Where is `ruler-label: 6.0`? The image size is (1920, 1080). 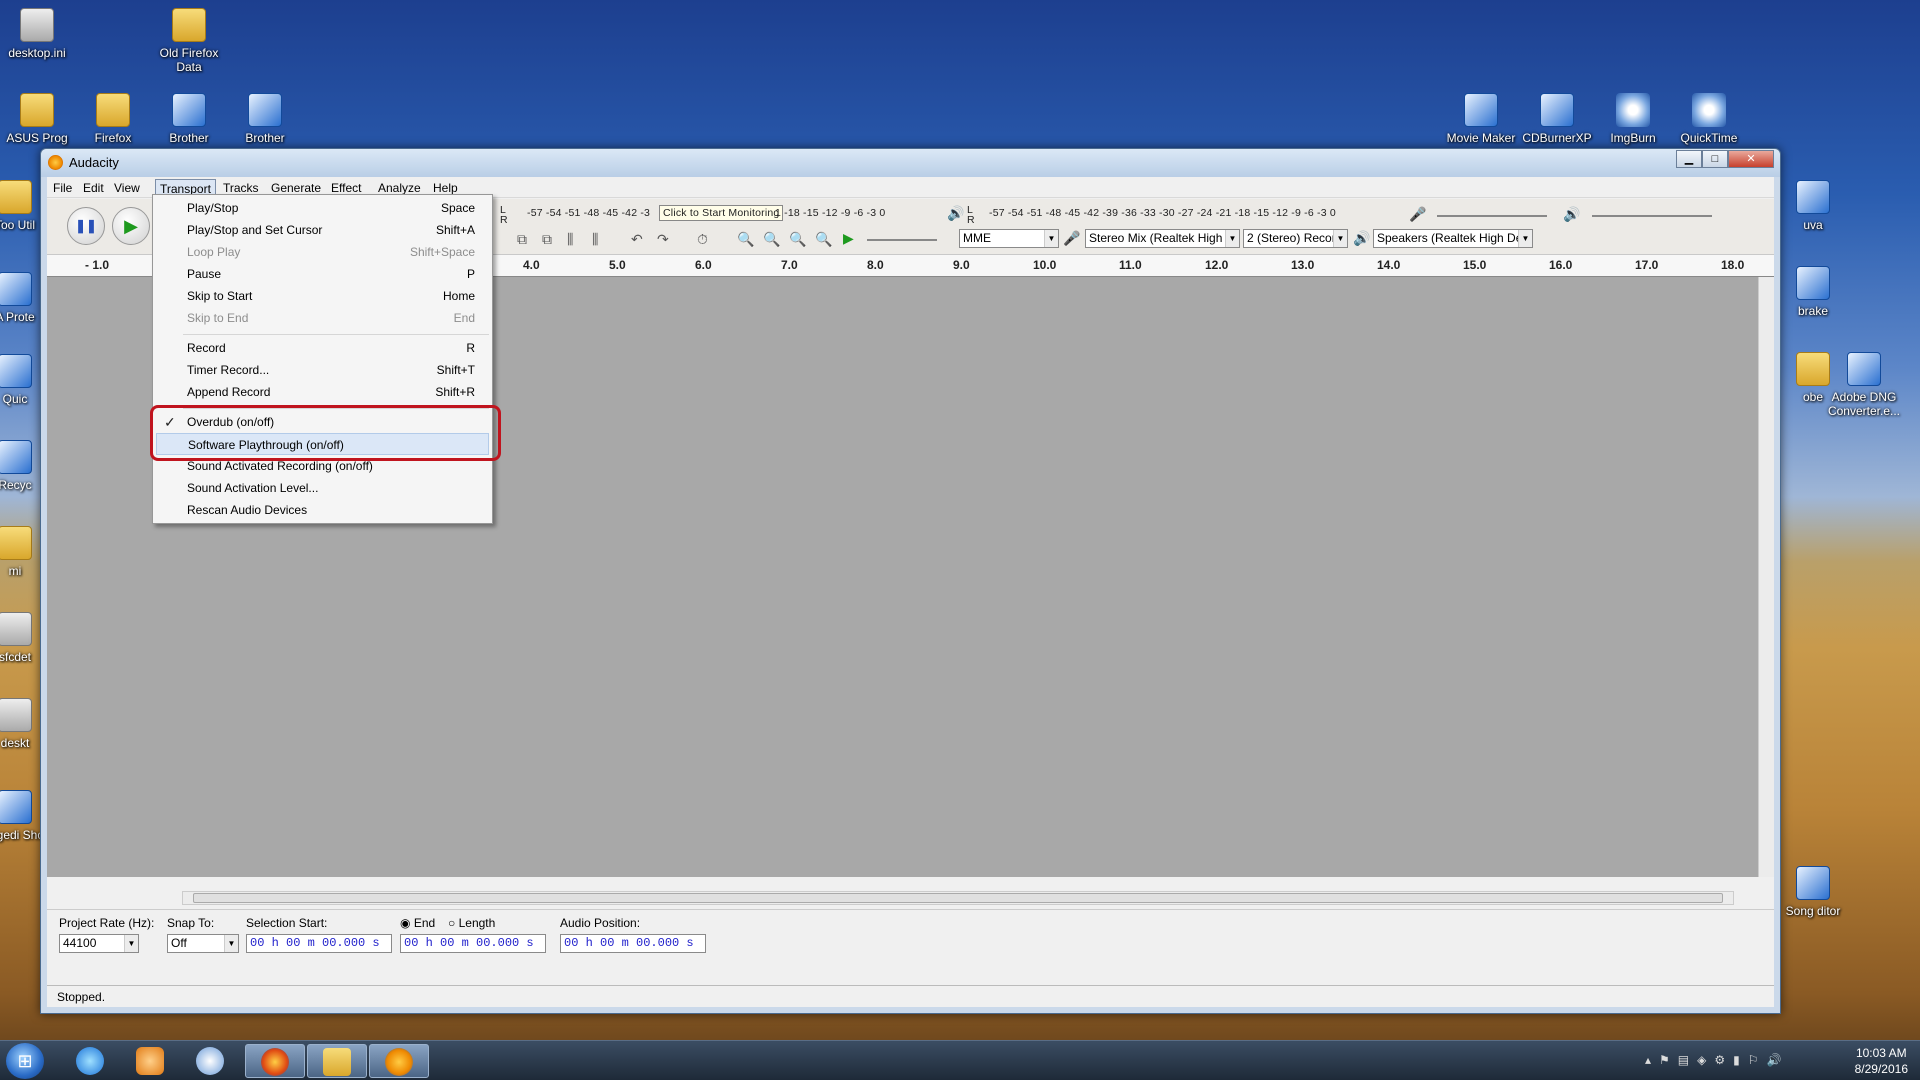 ruler-label: 6.0 is located at coordinates (703, 265).